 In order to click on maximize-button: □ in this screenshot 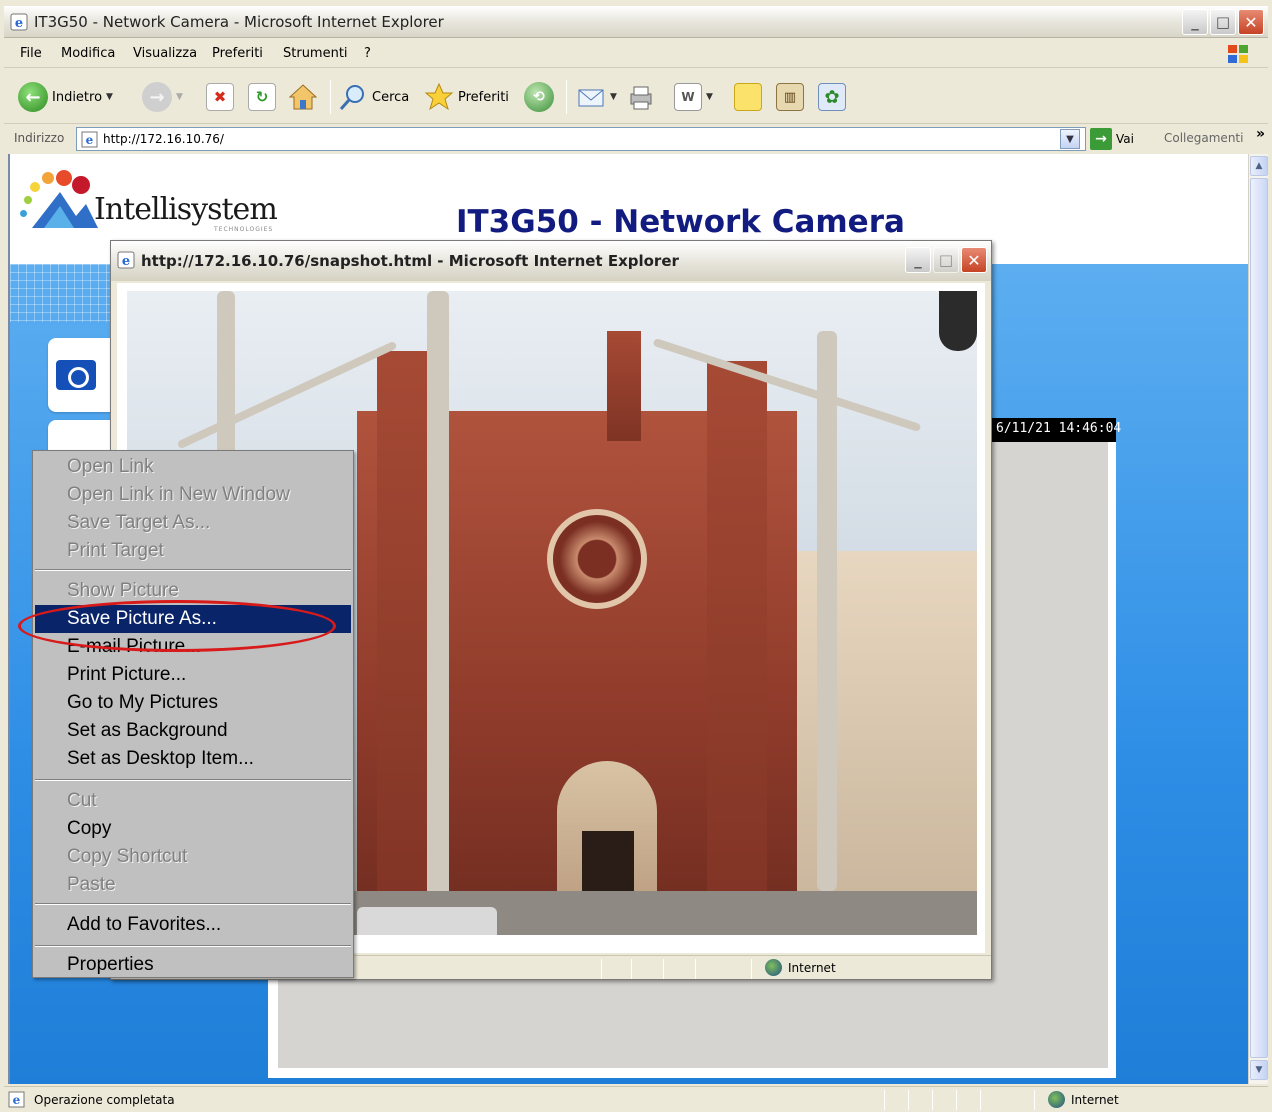, I will do `click(1223, 22)`.